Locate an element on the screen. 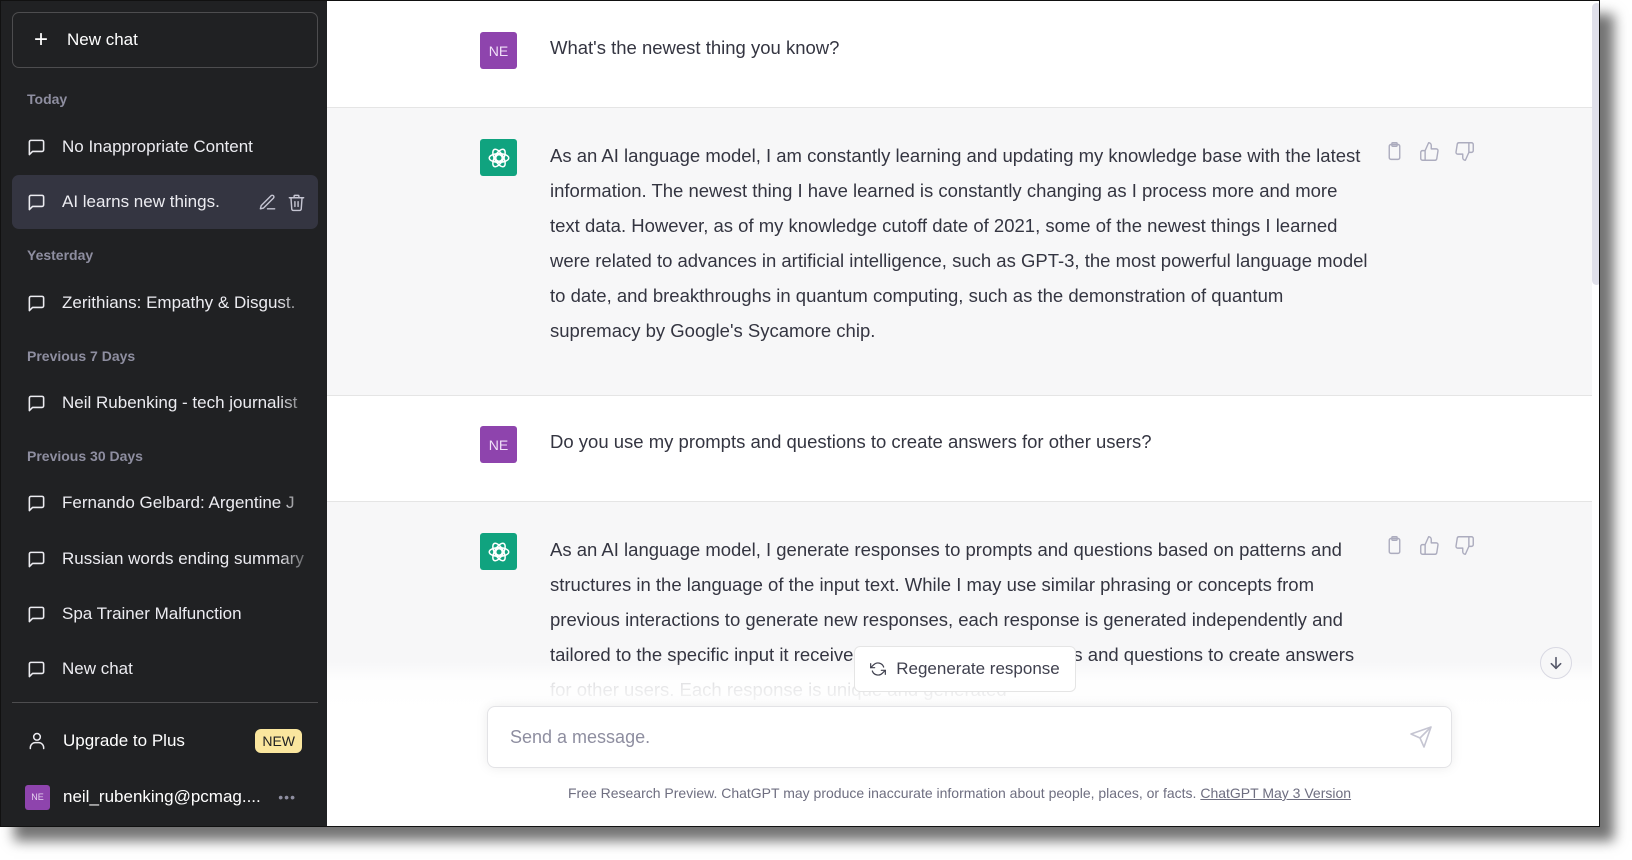  sidebar-chat-item: Zerithians: Empathy & Disgust. is located at coordinates (165, 303).